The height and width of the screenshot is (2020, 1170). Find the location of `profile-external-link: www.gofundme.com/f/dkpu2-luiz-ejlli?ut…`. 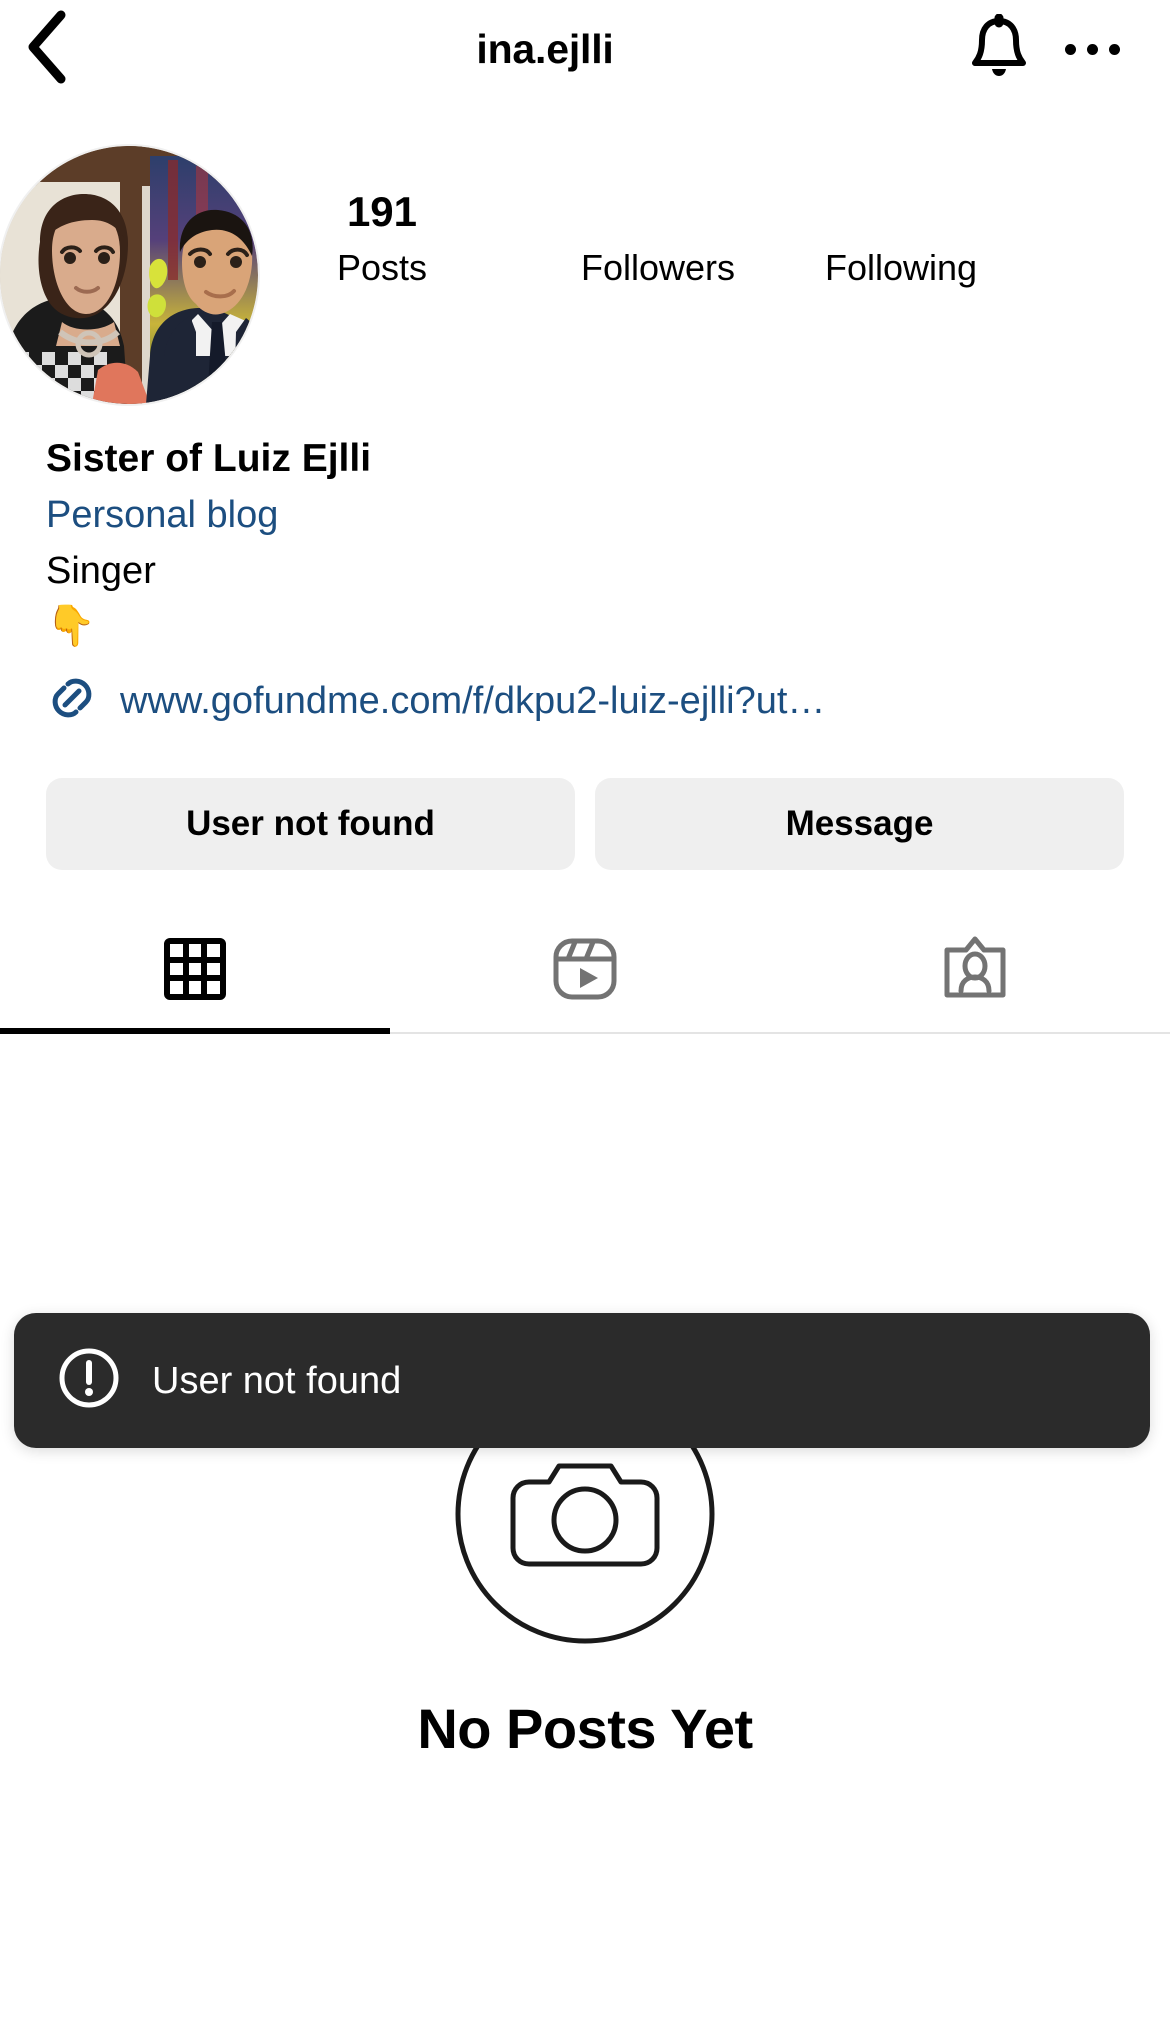

profile-external-link: www.gofundme.com/f/dkpu2-luiz-ejlli?ut… is located at coordinates (435, 700).